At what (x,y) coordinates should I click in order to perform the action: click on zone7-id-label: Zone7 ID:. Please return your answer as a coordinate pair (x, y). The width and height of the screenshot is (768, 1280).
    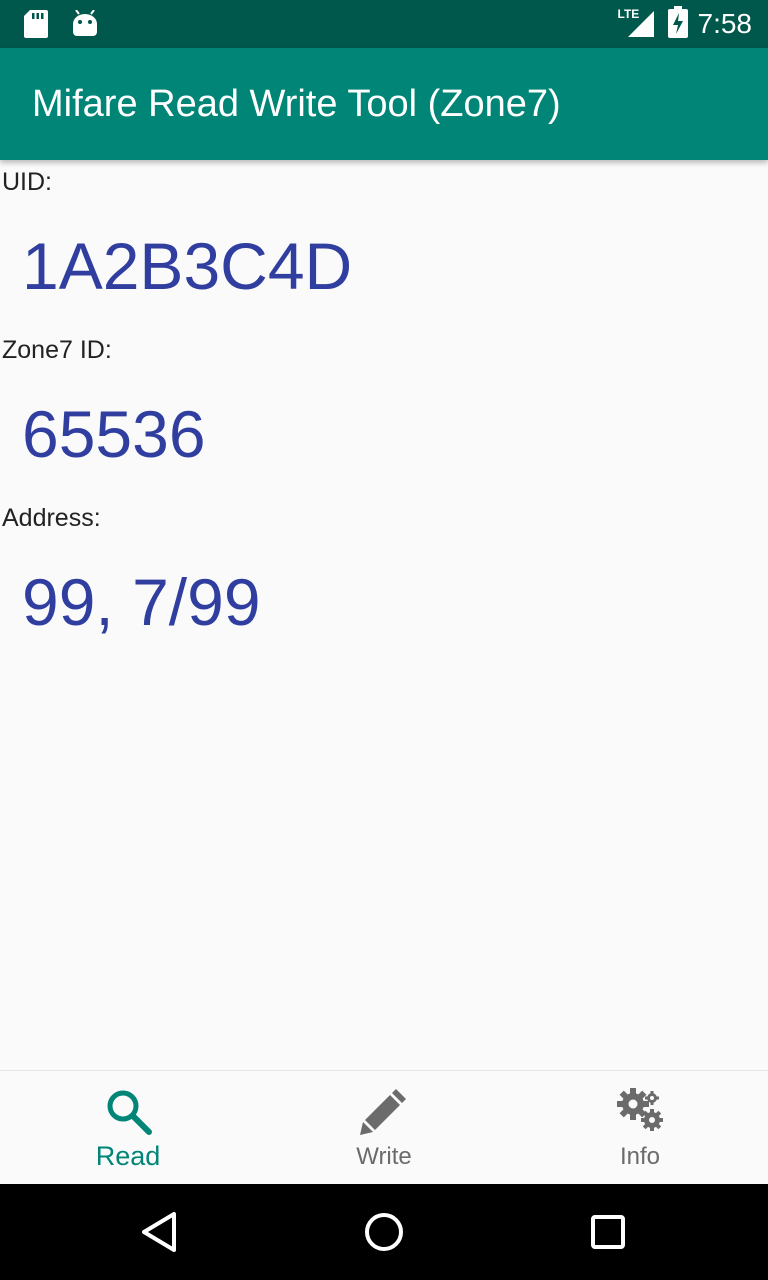
    Looking at the image, I should click on (57, 350).